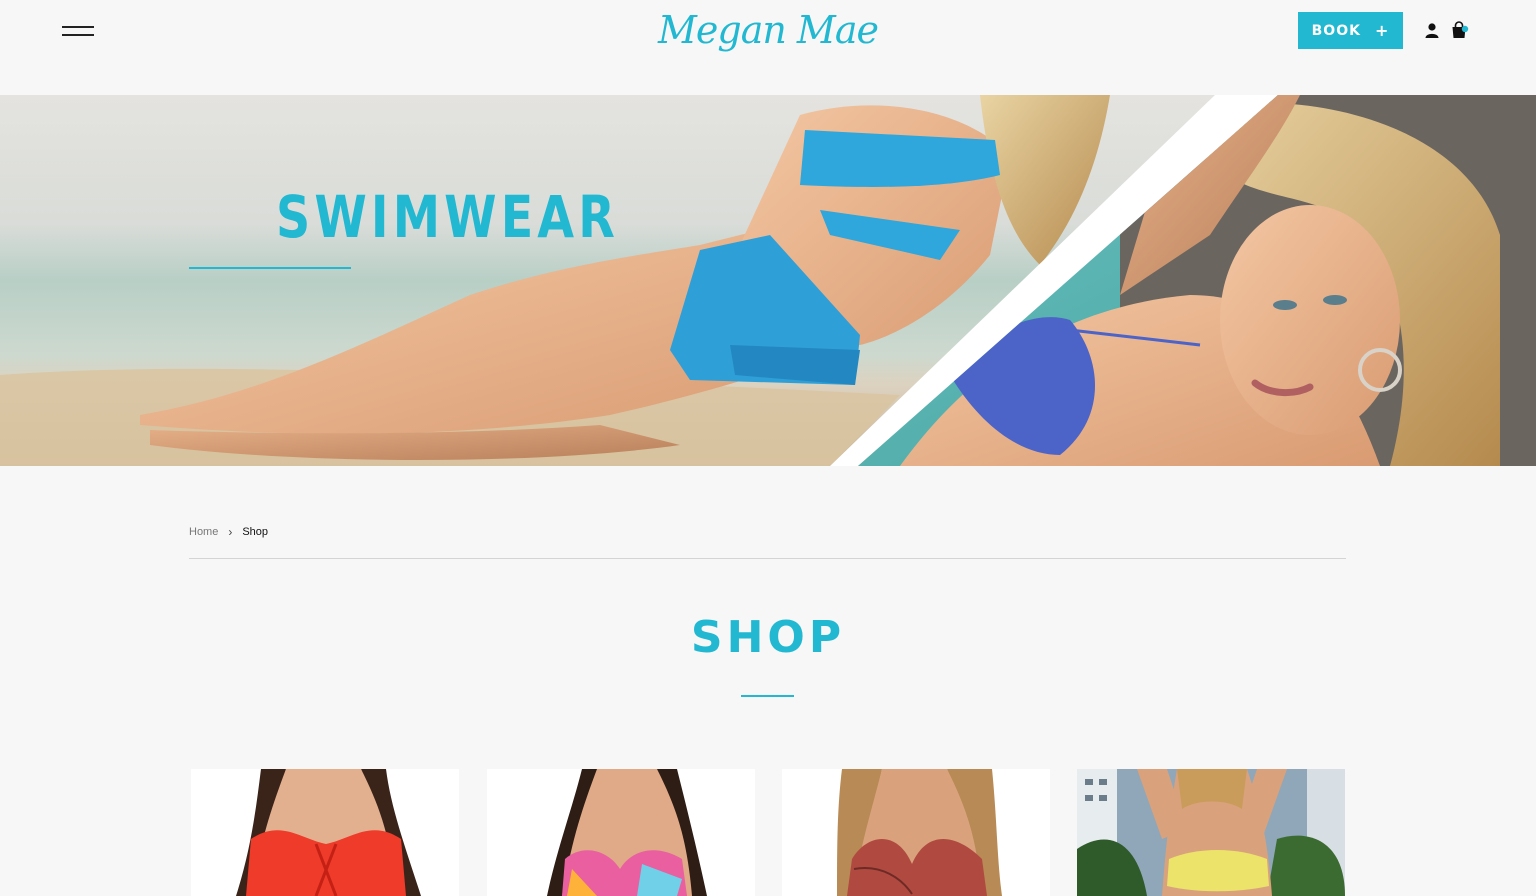 Image resolution: width=1536 pixels, height=896 pixels. Describe the element at coordinates (203, 532) in the screenshot. I see `breadcrumb-home-link: Home` at that location.